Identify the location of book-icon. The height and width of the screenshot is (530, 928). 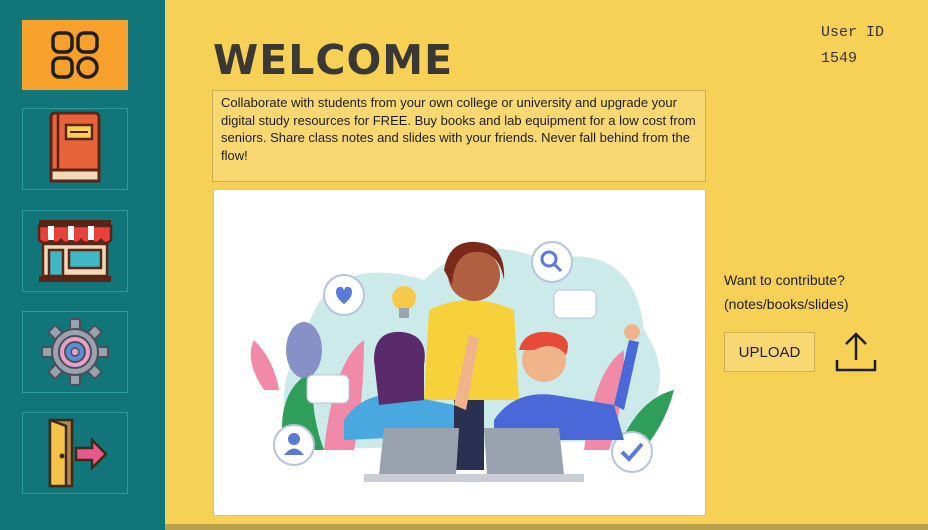
(75, 147).